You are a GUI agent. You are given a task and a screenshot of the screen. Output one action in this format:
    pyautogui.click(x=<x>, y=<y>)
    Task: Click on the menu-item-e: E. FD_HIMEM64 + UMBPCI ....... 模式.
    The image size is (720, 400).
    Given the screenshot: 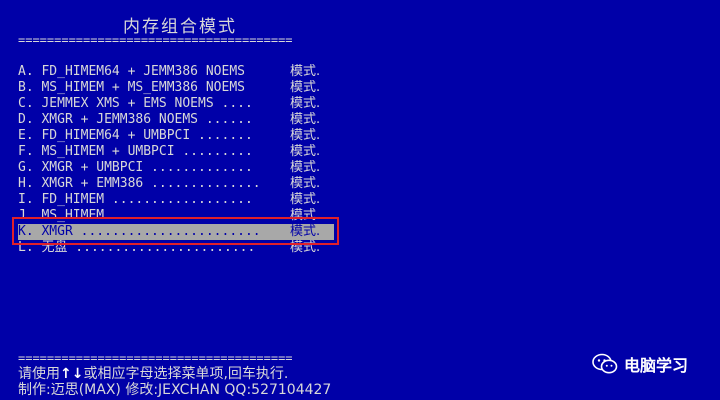 What is the action you would take?
    pyautogui.click(x=176, y=136)
    